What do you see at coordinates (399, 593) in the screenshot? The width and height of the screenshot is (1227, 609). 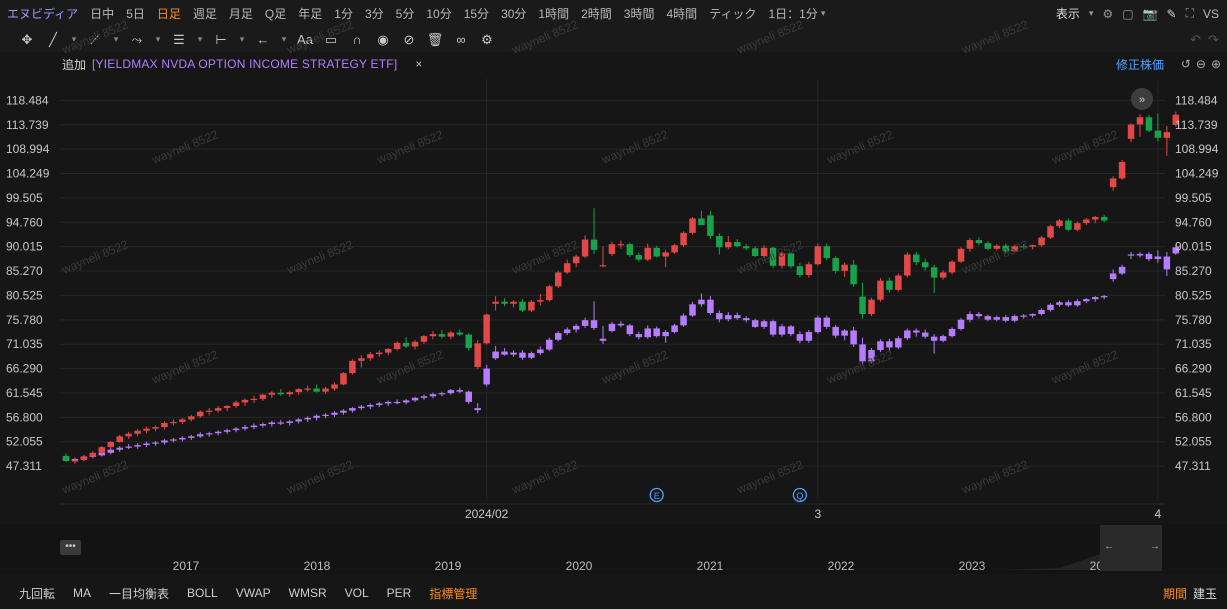 I see `indicator-button: PER` at bounding box center [399, 593].